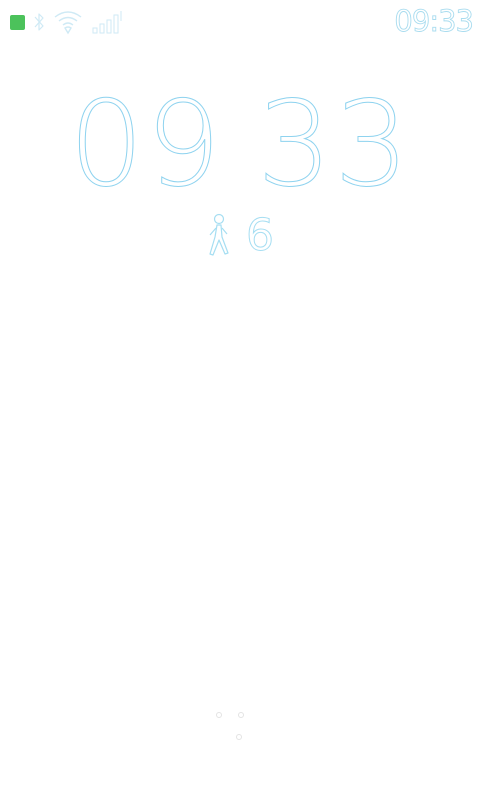 The image size is (480, 800). I want to click on notification-square-icon, so click(17, 22).